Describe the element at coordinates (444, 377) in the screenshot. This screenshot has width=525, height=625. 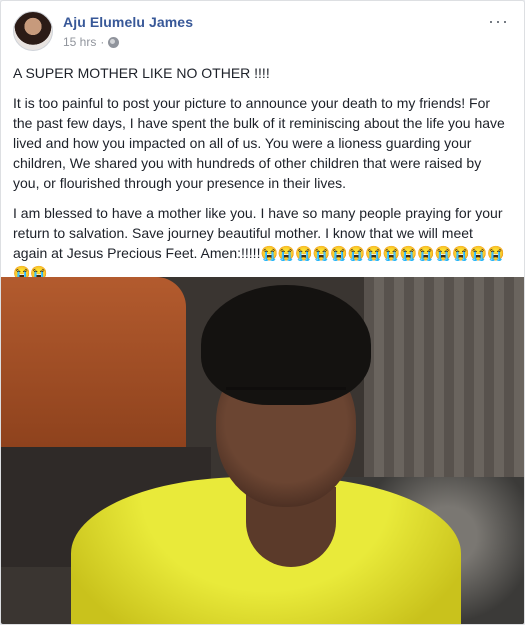
I see `curtain-background` at that location.